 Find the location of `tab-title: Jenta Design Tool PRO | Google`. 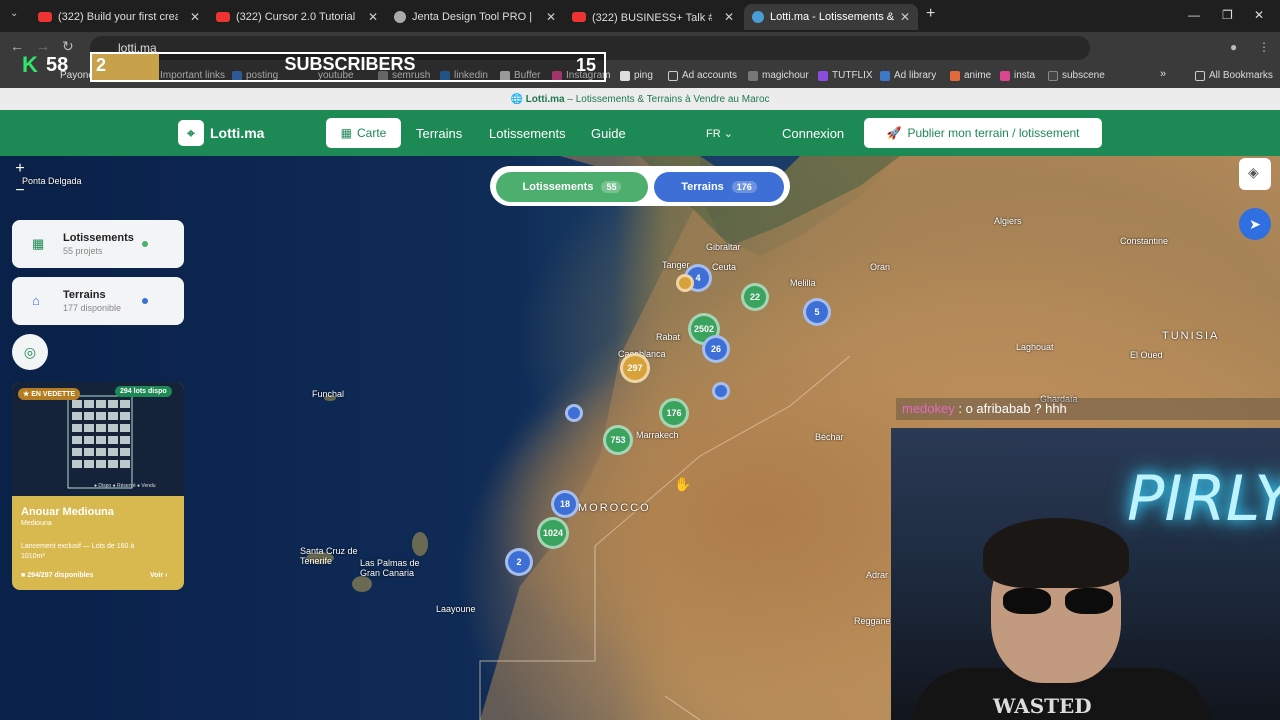

tab-title: Jenta Design Tool PRO | Google is located at coordinates (472, 17).